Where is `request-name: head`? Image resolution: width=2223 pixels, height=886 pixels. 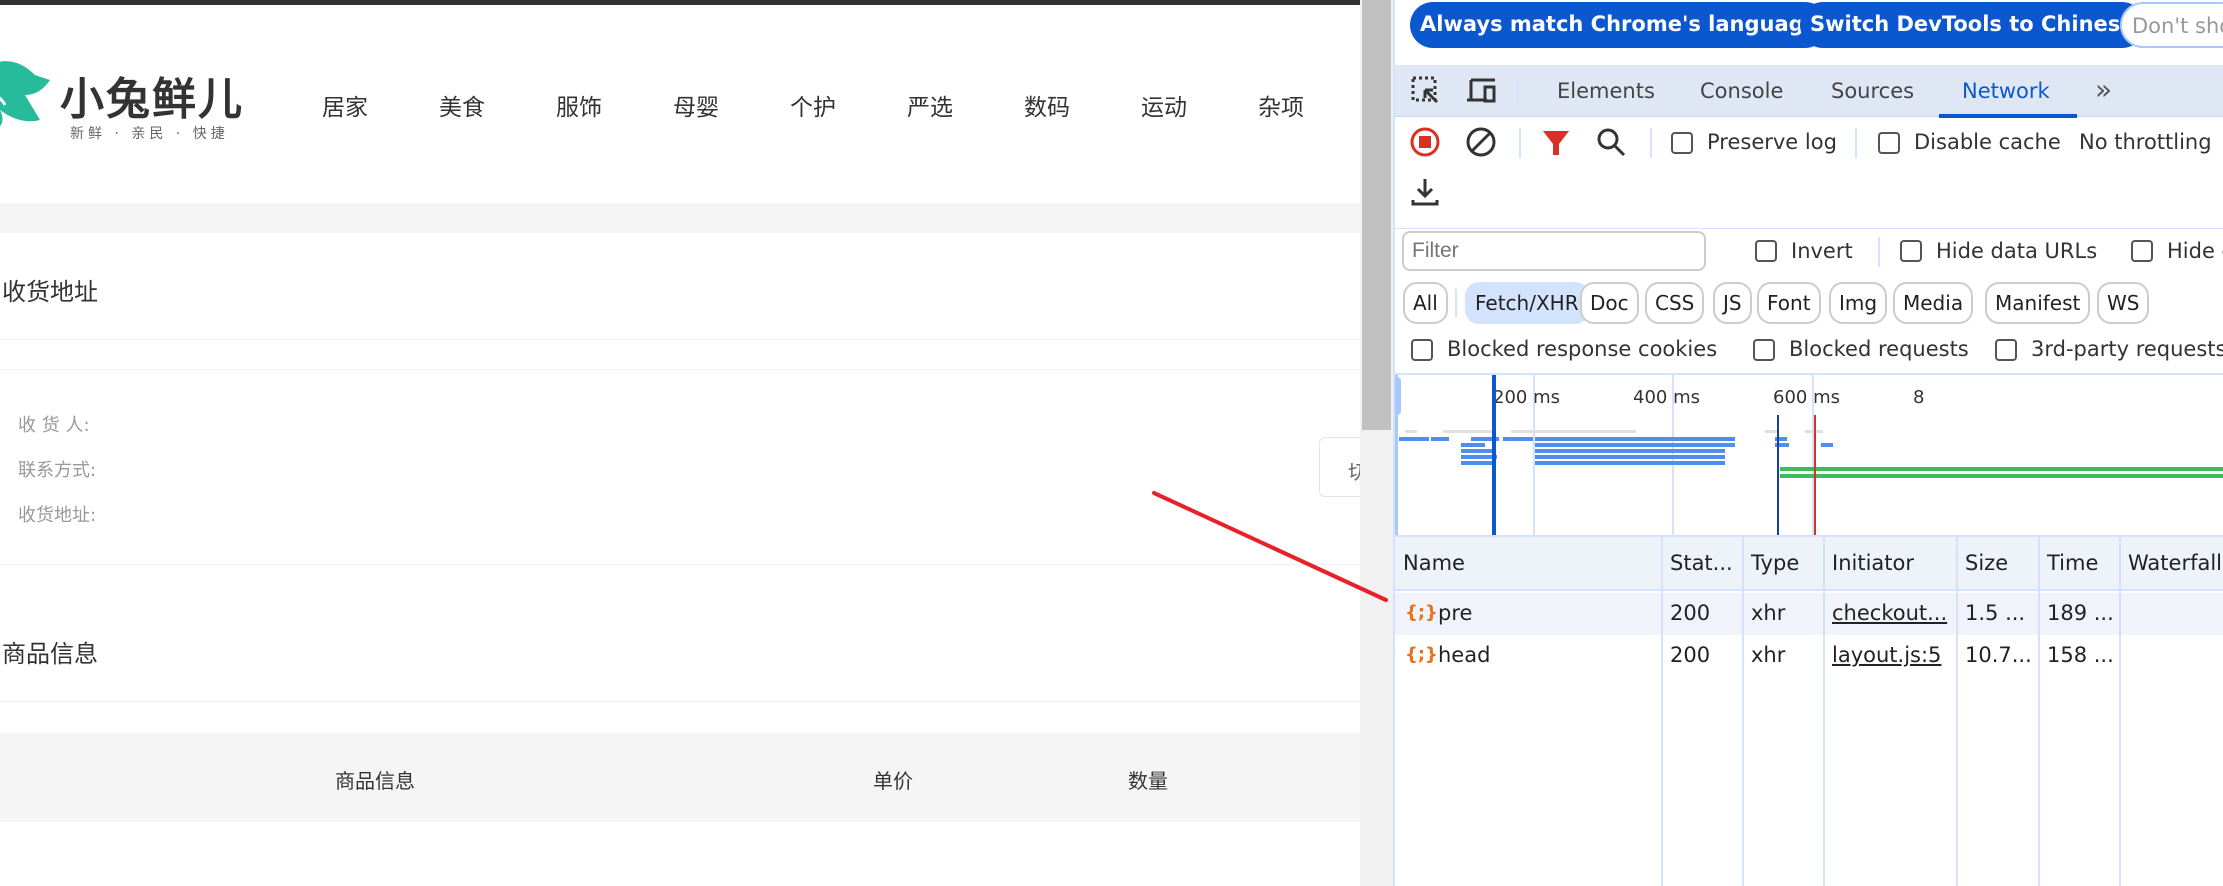 request-name: head is located at coordinates (1464, 655).